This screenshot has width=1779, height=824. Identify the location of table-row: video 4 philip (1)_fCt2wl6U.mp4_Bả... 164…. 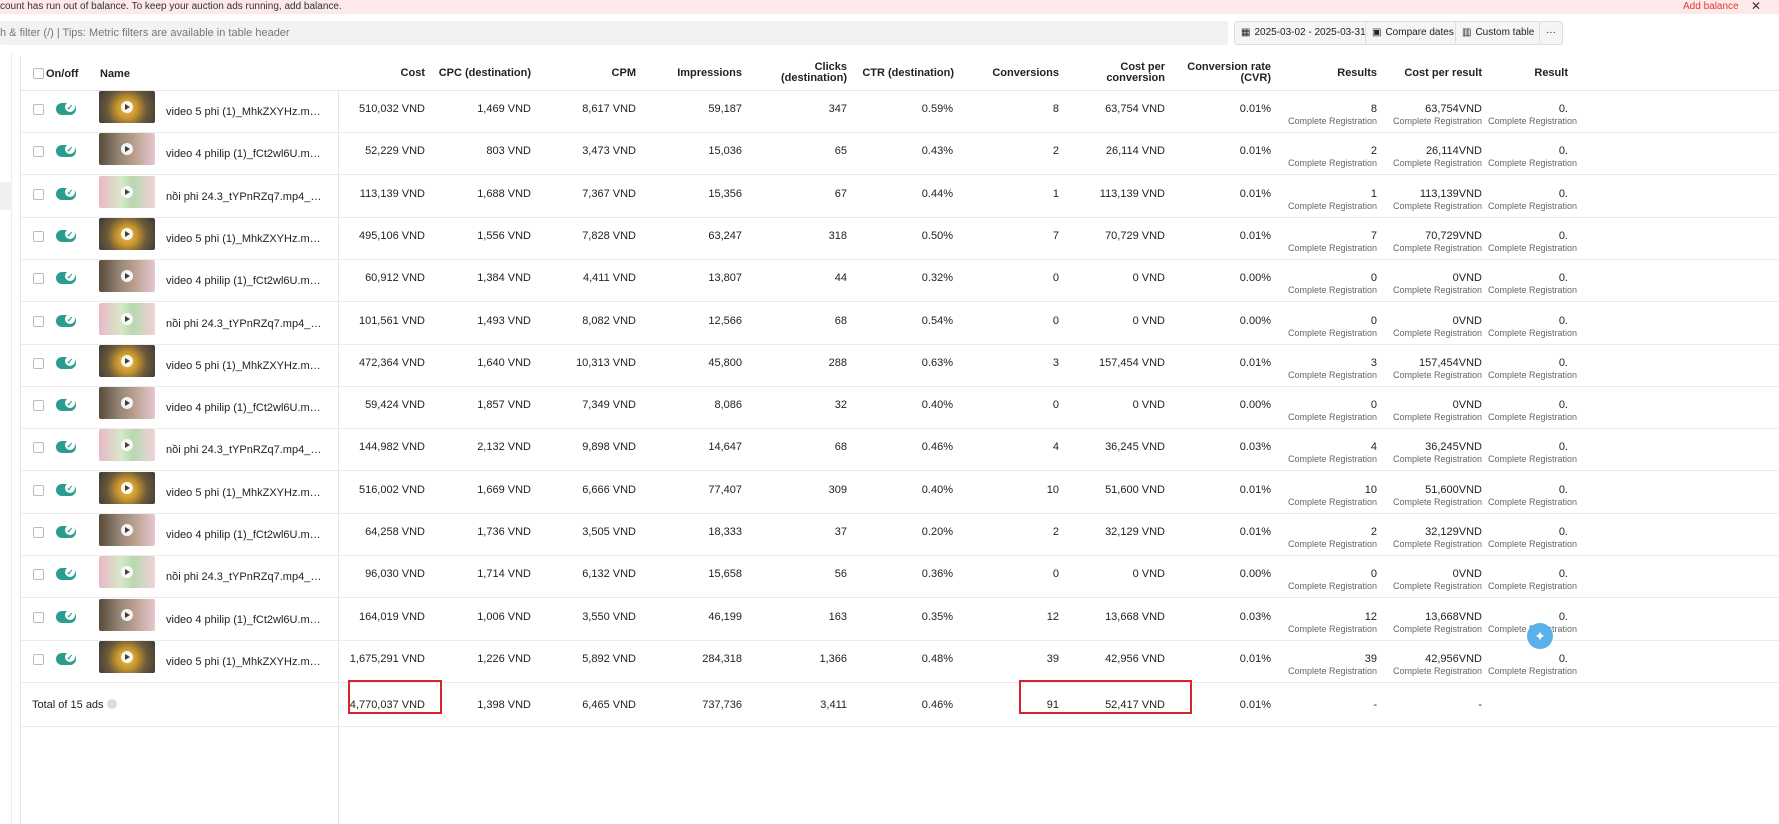
(900, 619).